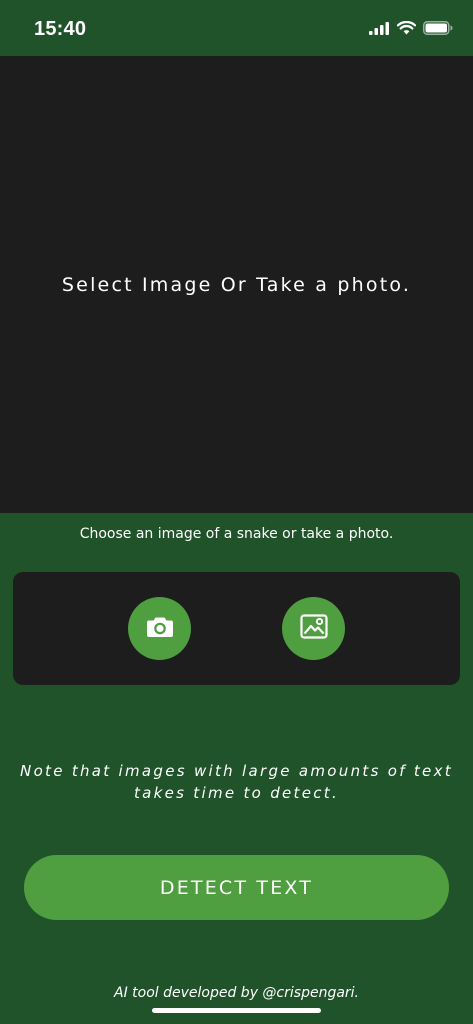  What do you see at coordinates (236, 628) in the screenshot?
I see `image-picker-panel` at bounding box center [236, 628].